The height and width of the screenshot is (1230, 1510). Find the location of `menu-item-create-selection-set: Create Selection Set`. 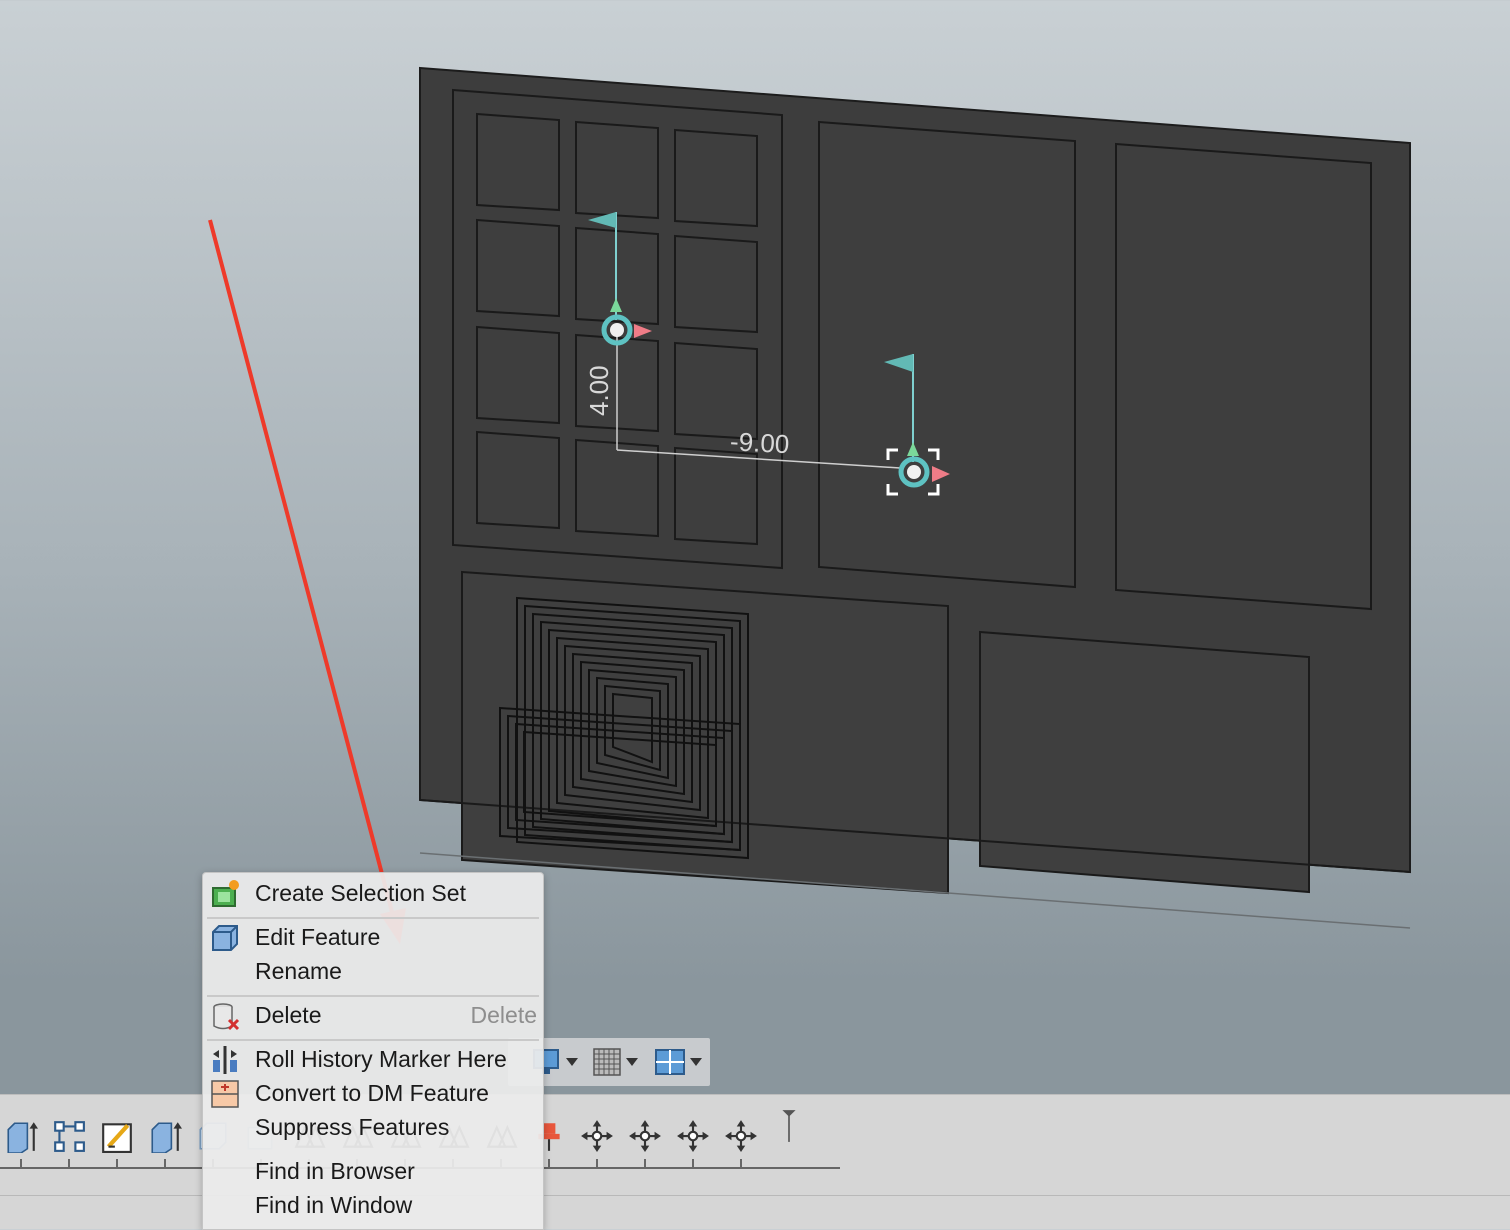

menu-item-create-selection-set: Create Selection Set is located at coordinates (373, 894).